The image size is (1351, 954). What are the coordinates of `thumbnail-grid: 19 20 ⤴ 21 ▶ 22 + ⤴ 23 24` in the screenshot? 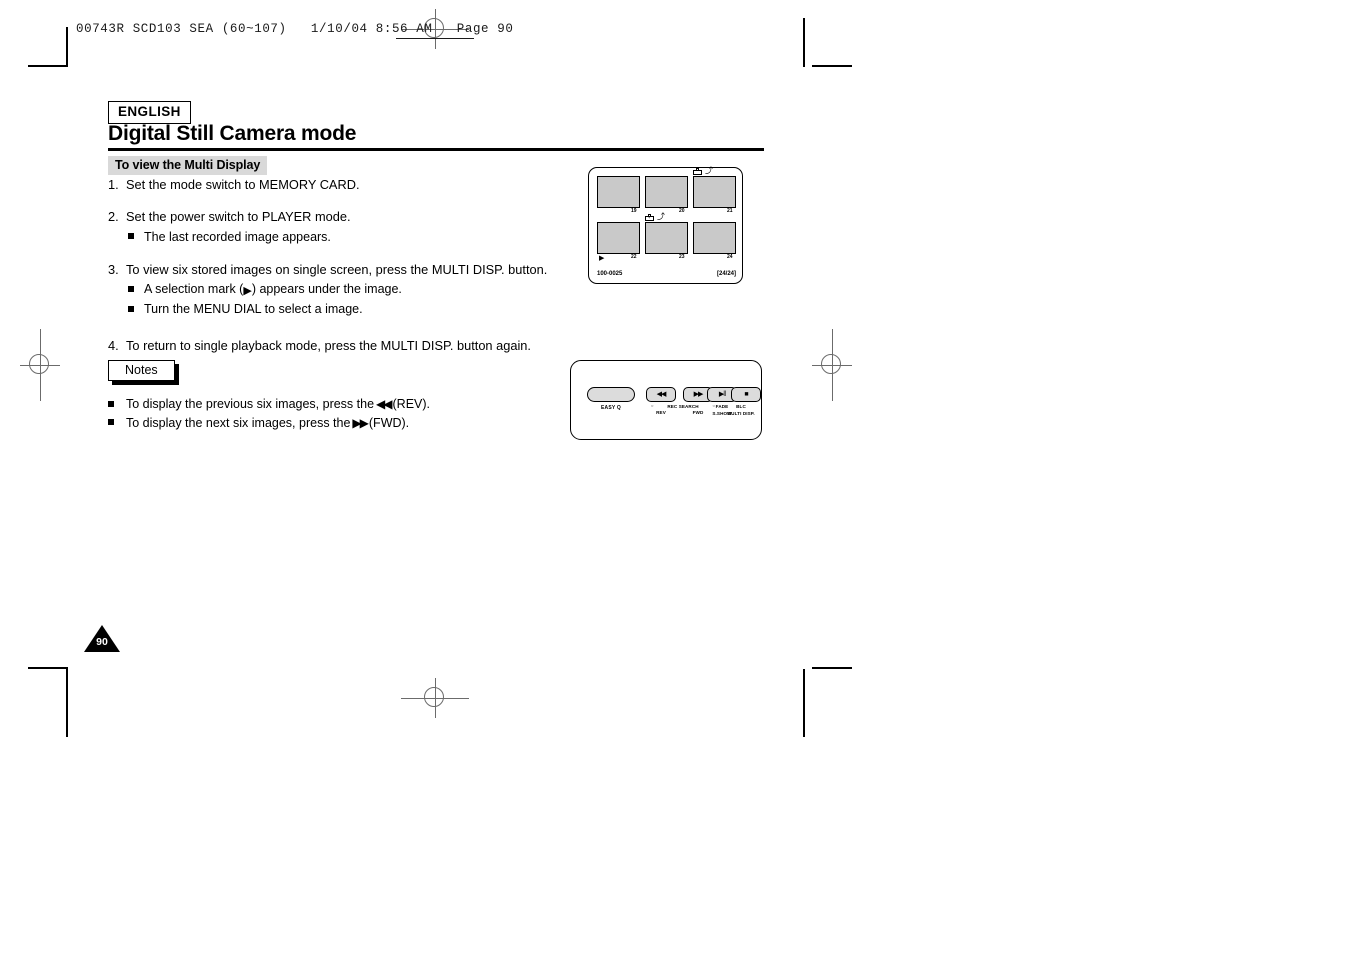 It's located at (666, 214).